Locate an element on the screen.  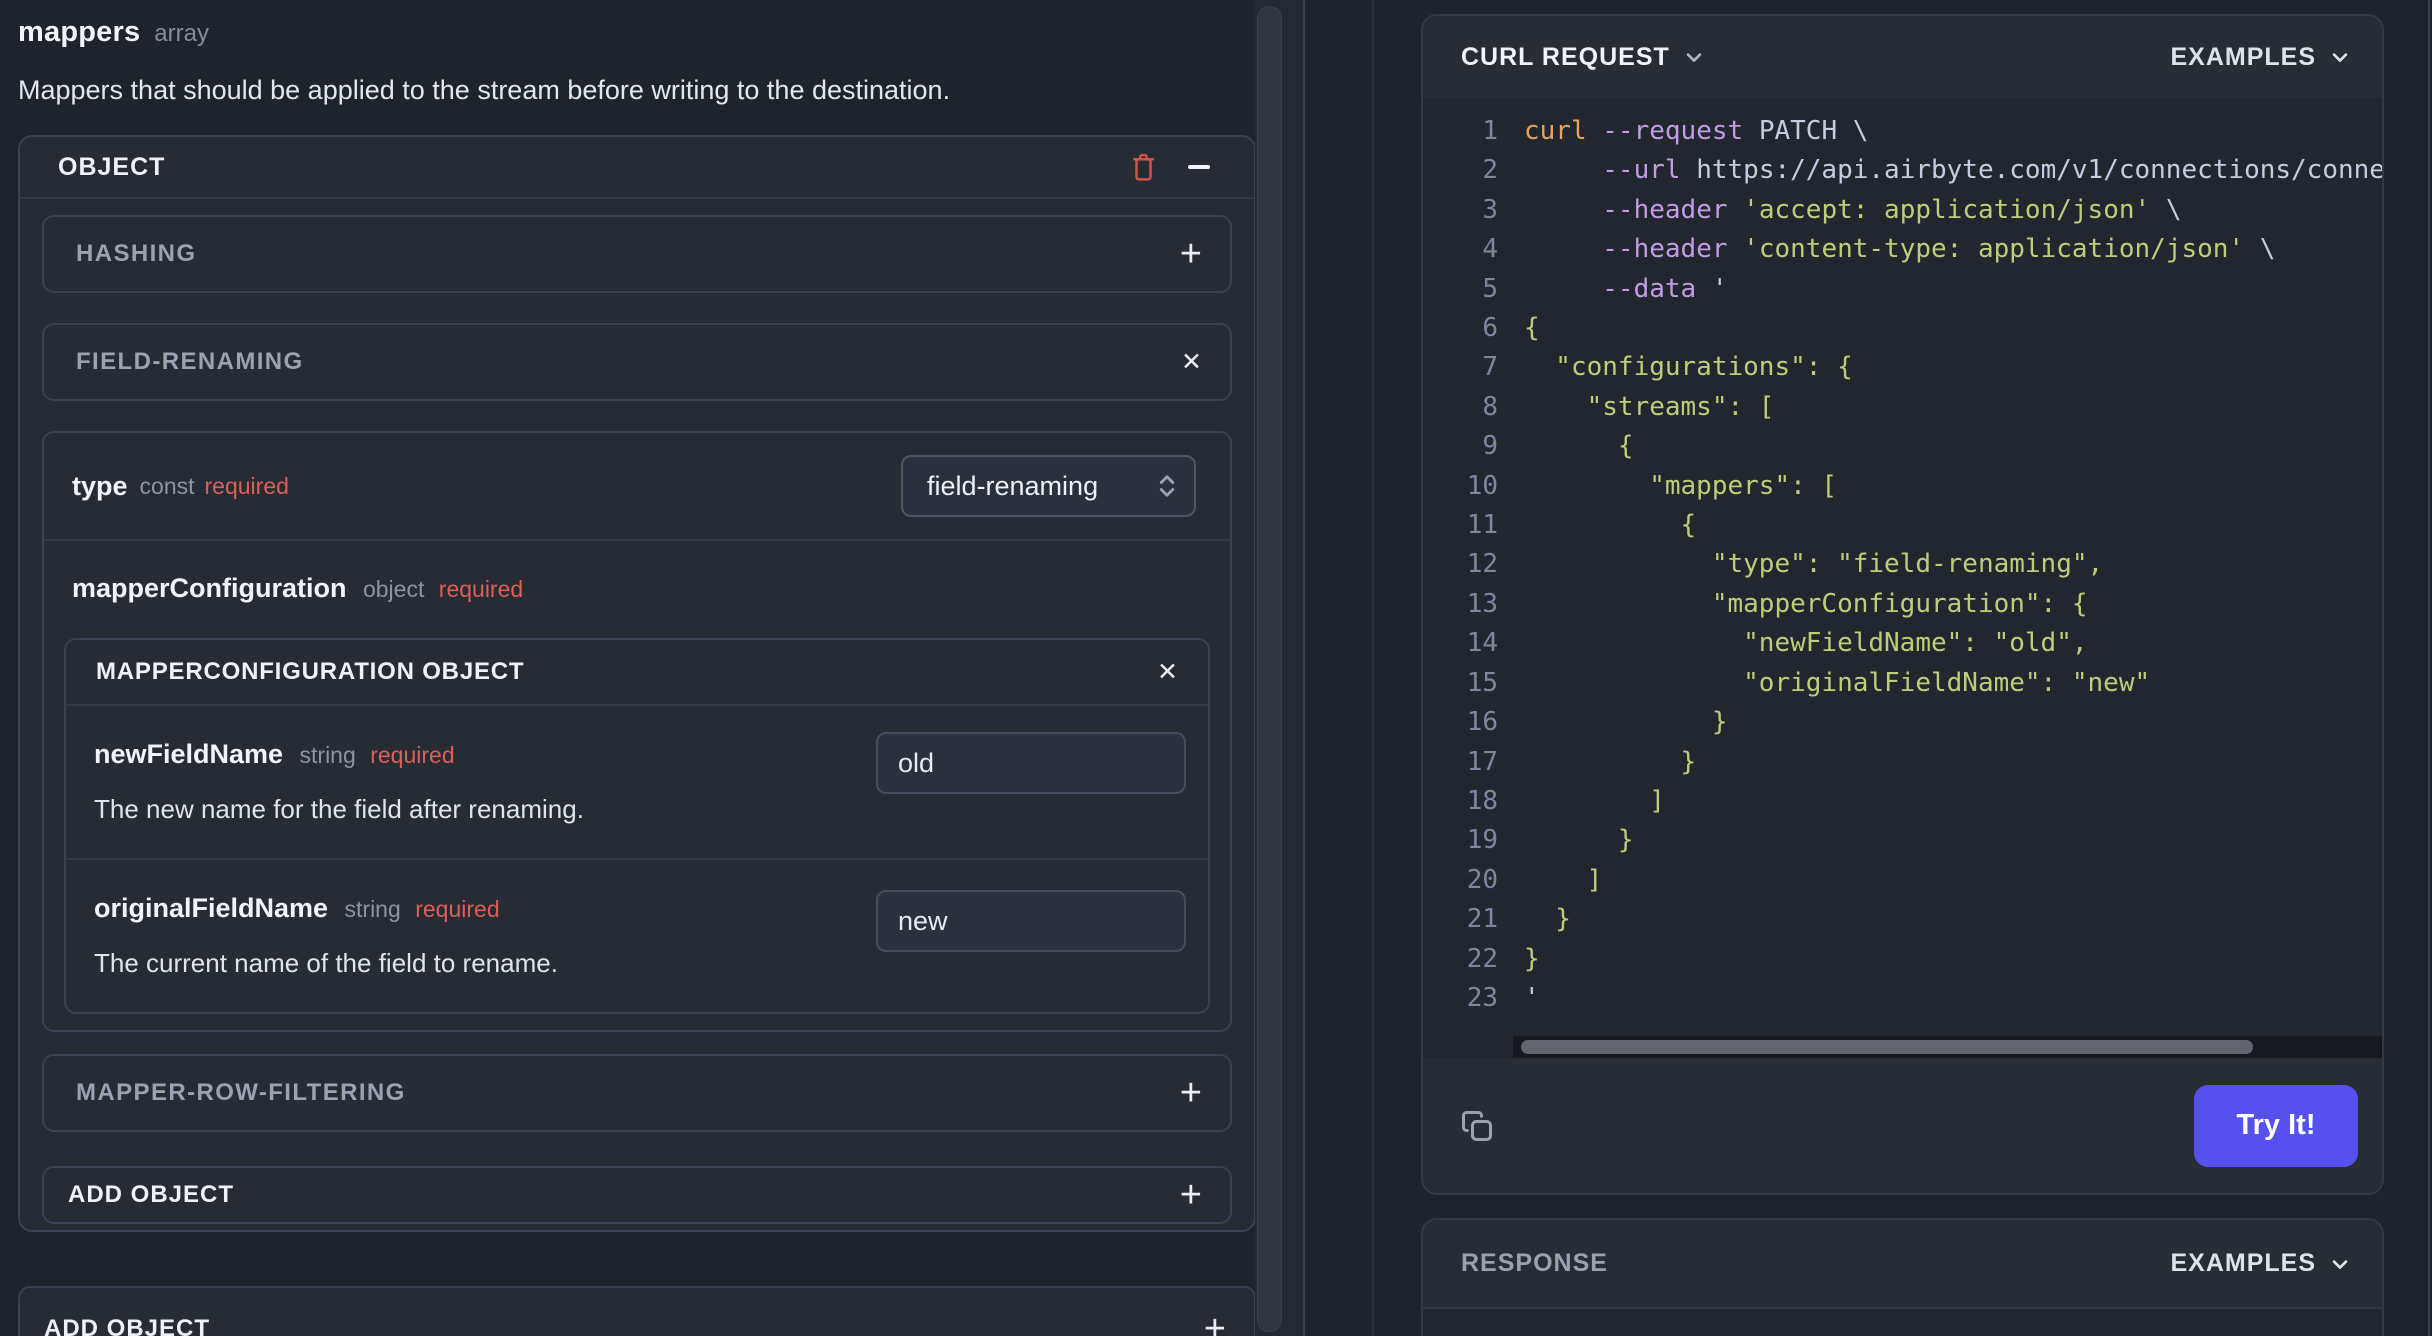
type-property-row: type const required field-renaming is located at coordinates (637, 487).